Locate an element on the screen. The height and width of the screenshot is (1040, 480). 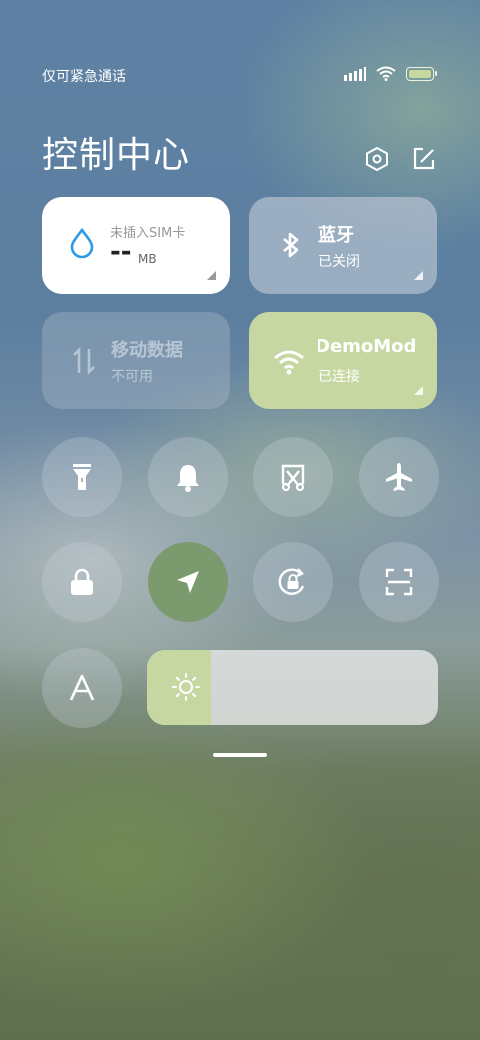
scanner-toggle is located at coordinates (399, 582).